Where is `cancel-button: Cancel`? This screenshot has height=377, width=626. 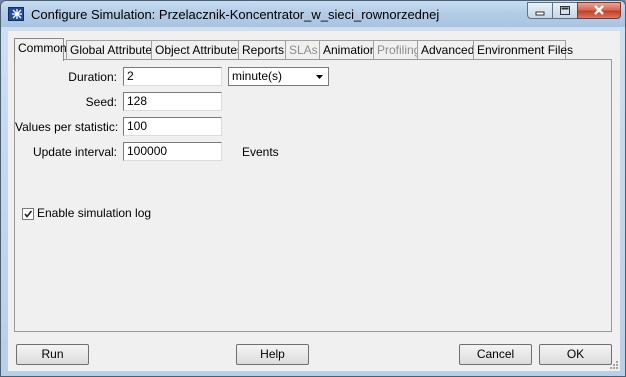 cancel-button: Cancel is located at coordinates (495, 354).